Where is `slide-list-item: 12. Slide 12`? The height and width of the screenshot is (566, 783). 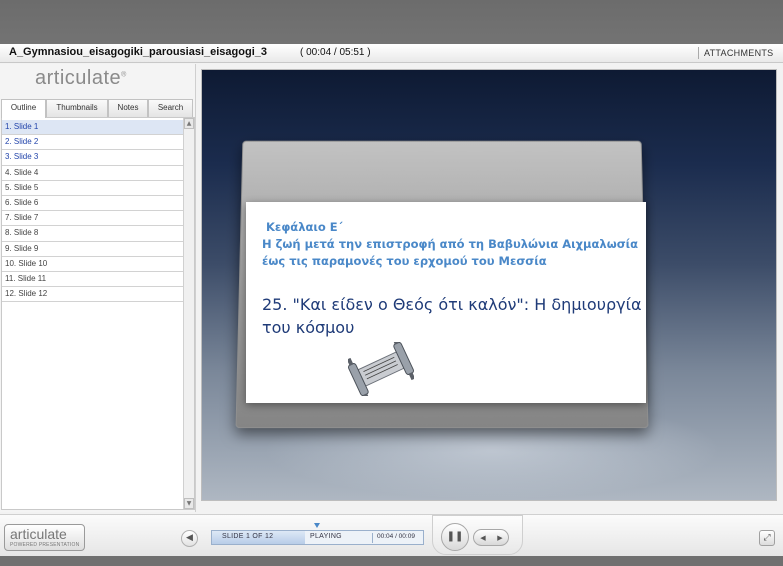 slide-list-item: 12. Slide 12 is located at coordinates (93, 295).